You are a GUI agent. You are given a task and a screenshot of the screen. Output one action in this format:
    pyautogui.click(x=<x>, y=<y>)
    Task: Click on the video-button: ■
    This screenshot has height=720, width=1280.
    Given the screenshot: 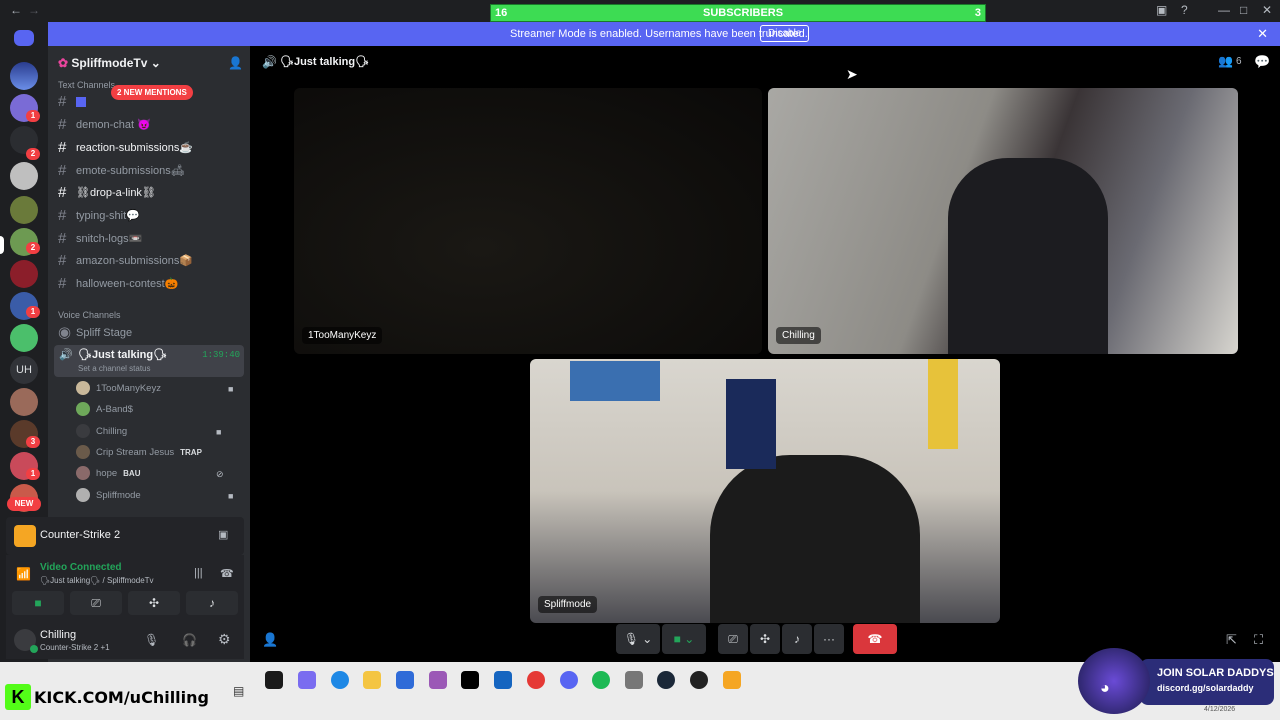 What is the action you would take?
    pyautogui.click(x=38, y=603)
    